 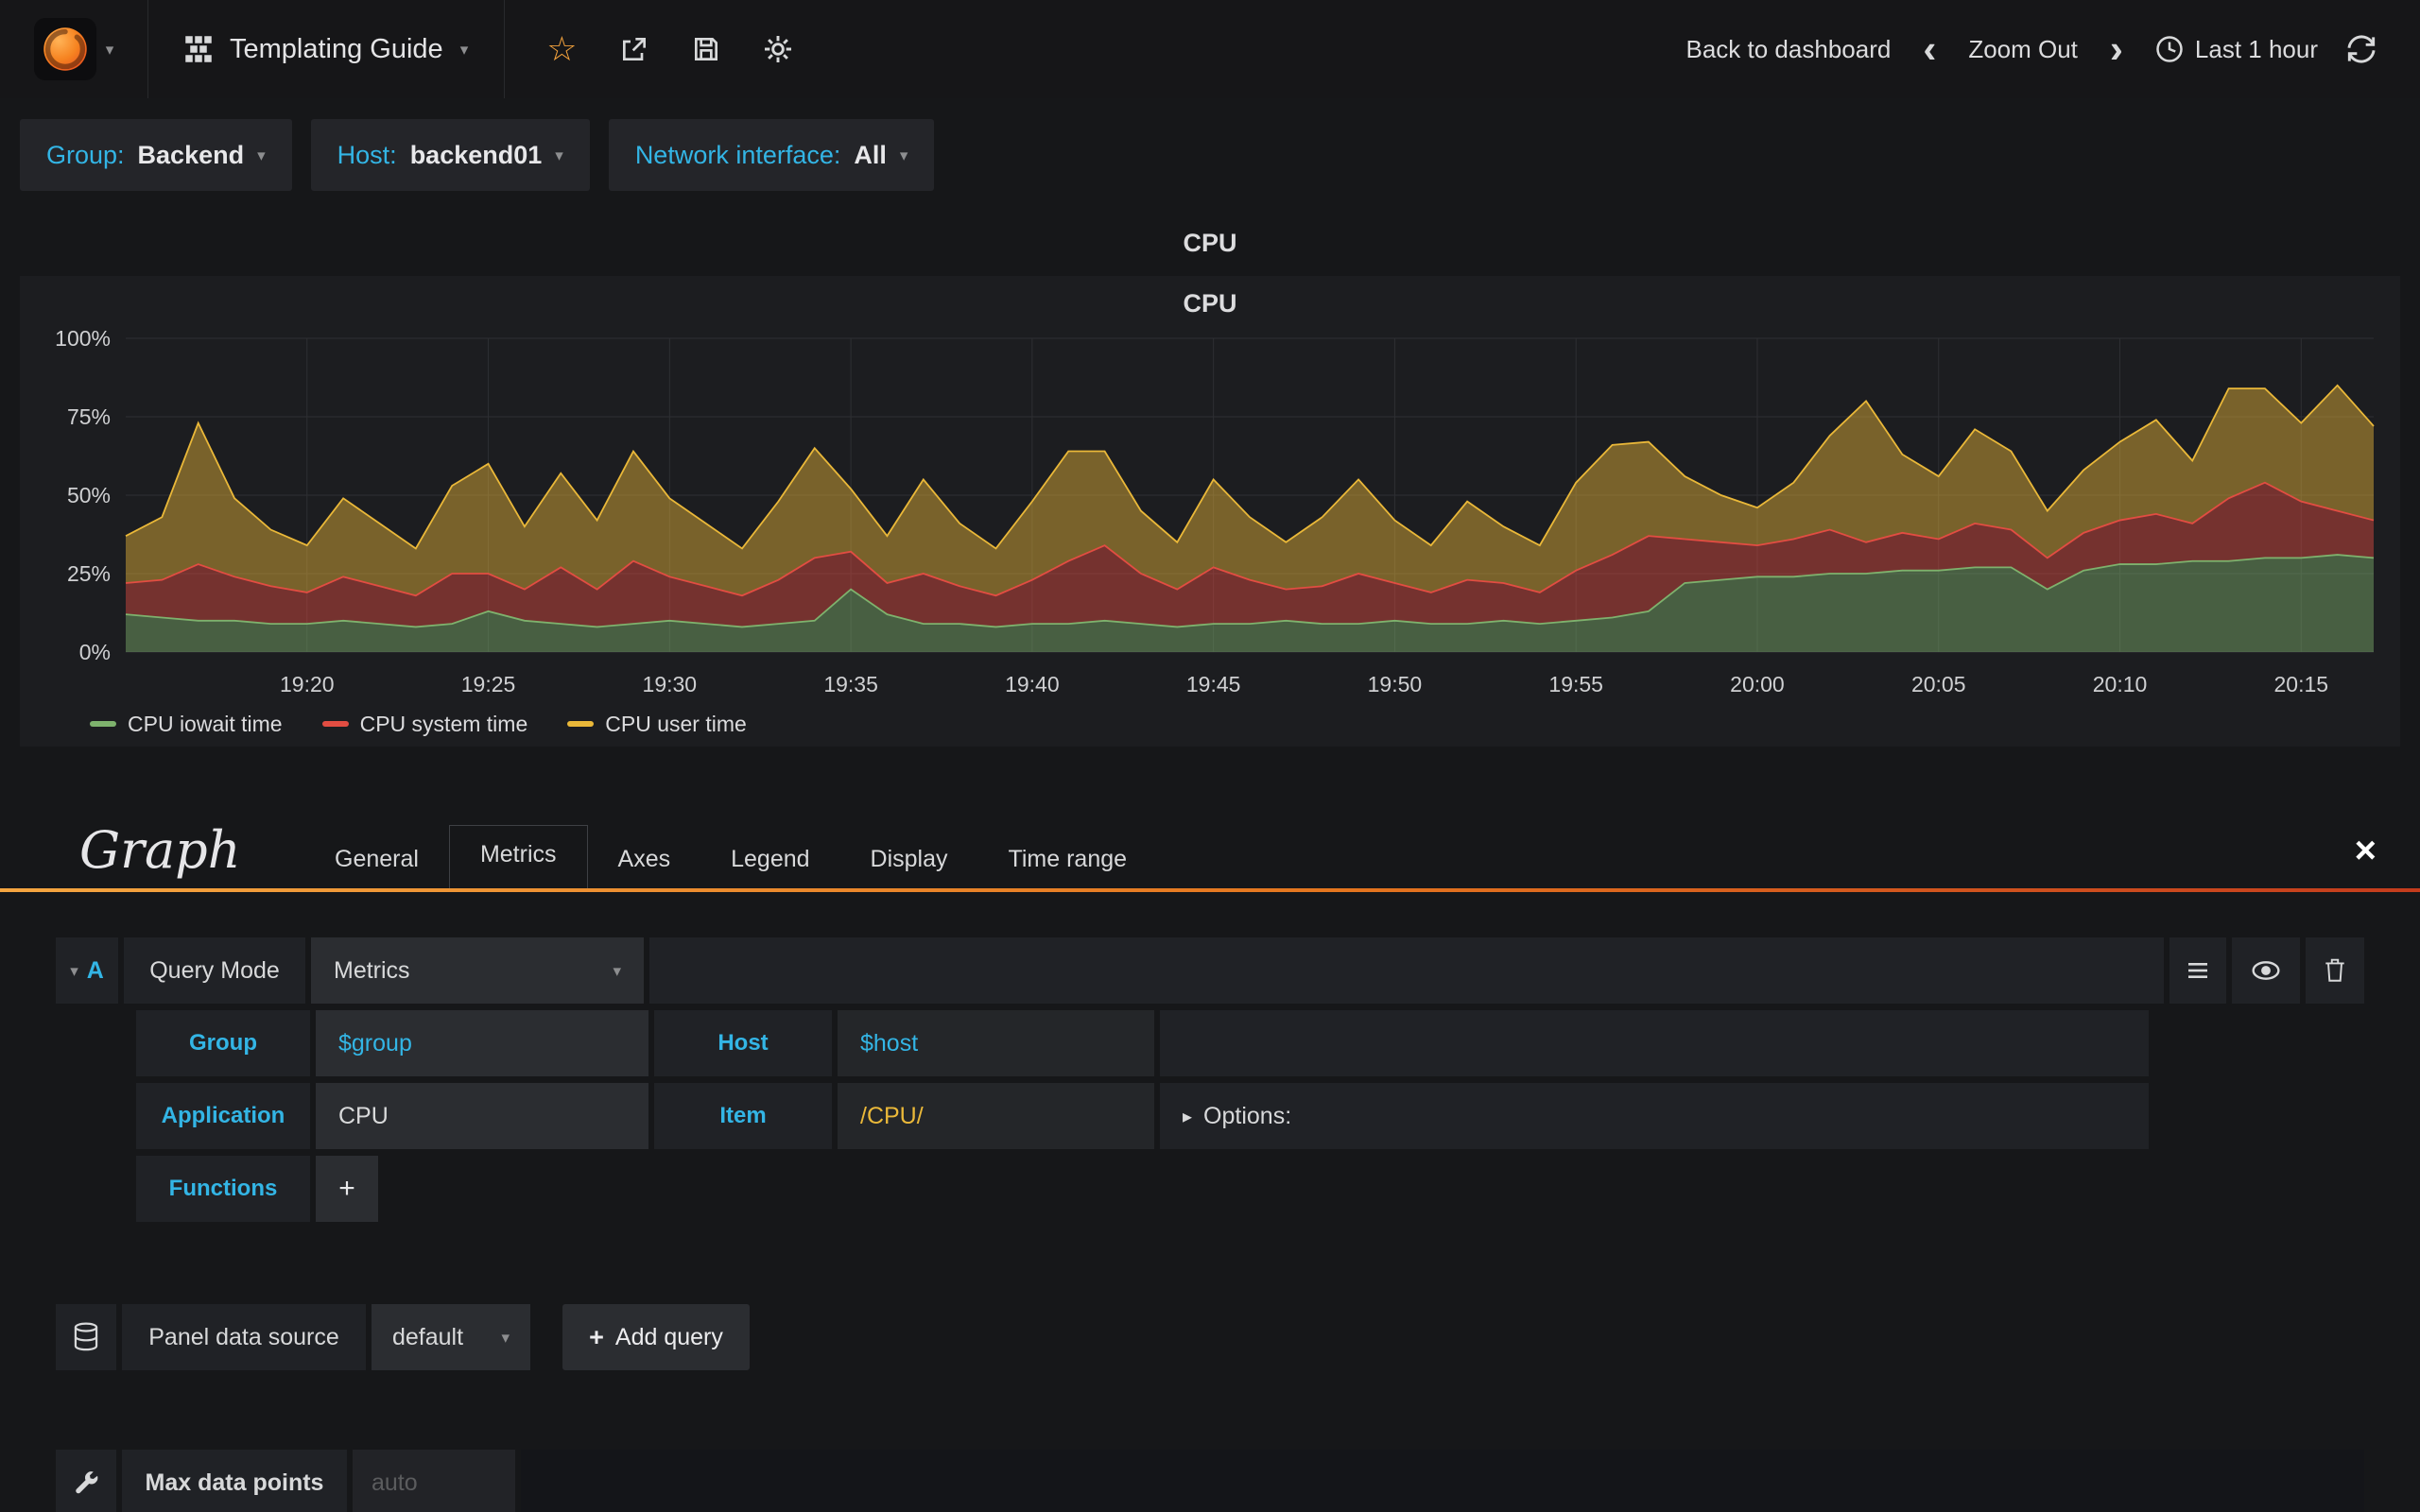 I want to click on svg-text: 19:45, so click(x=1213, y=684).